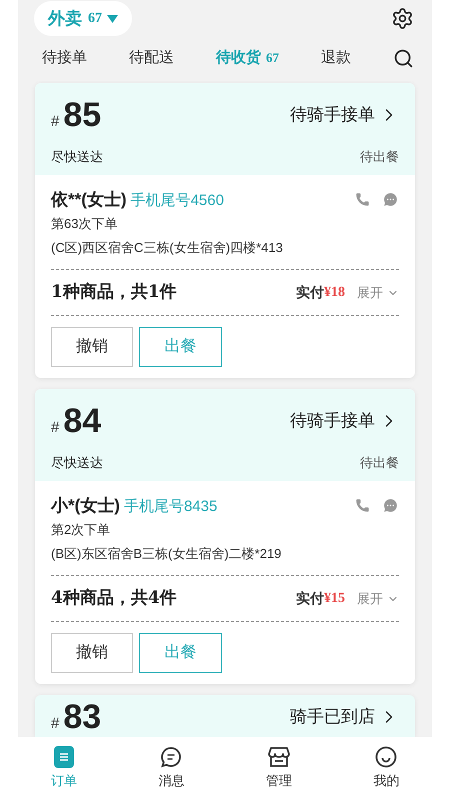 The width and height of the screenshot is (450, 800). I want to click on nav-item: 管理, so click(278, 768).